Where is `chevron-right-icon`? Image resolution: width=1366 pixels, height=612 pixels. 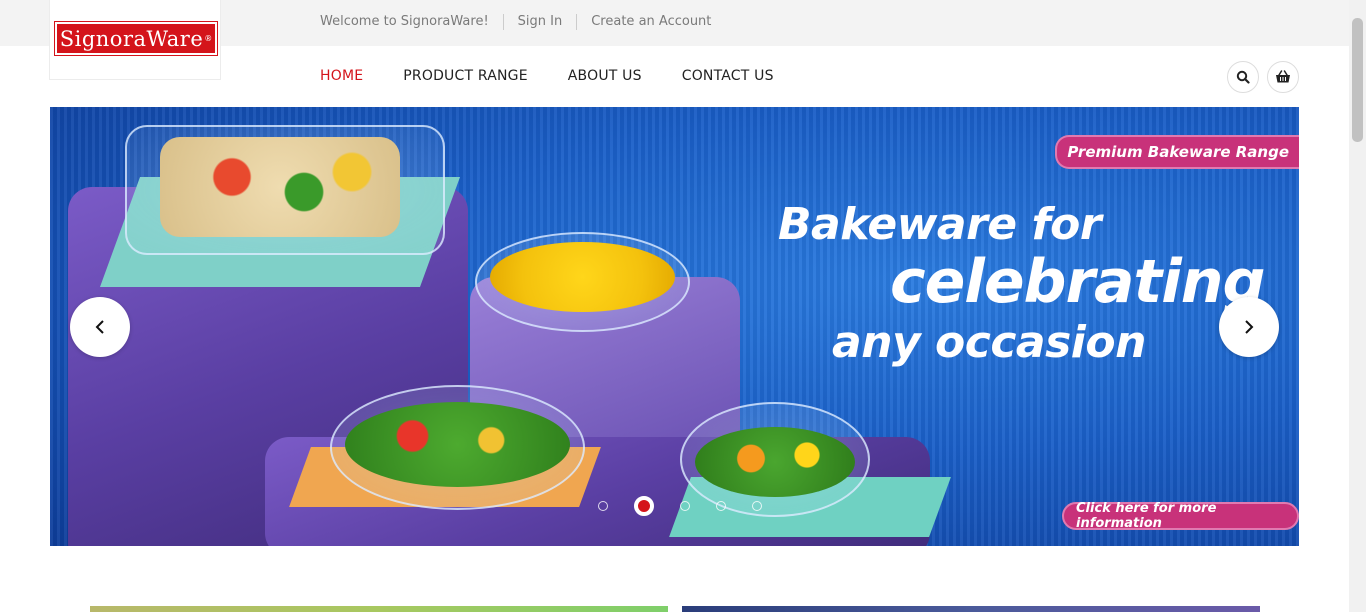
chevron-right-icon is located at coordinates (1249, 327).